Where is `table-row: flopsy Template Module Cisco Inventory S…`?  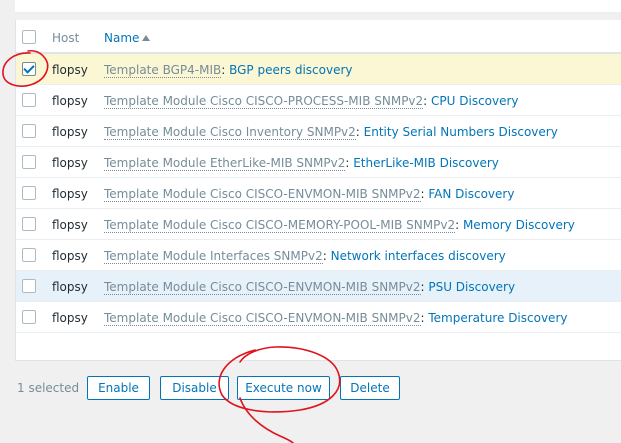 table-row: flopsy Template Module Cisco Inventory S… is located at coordinates (318, 131).